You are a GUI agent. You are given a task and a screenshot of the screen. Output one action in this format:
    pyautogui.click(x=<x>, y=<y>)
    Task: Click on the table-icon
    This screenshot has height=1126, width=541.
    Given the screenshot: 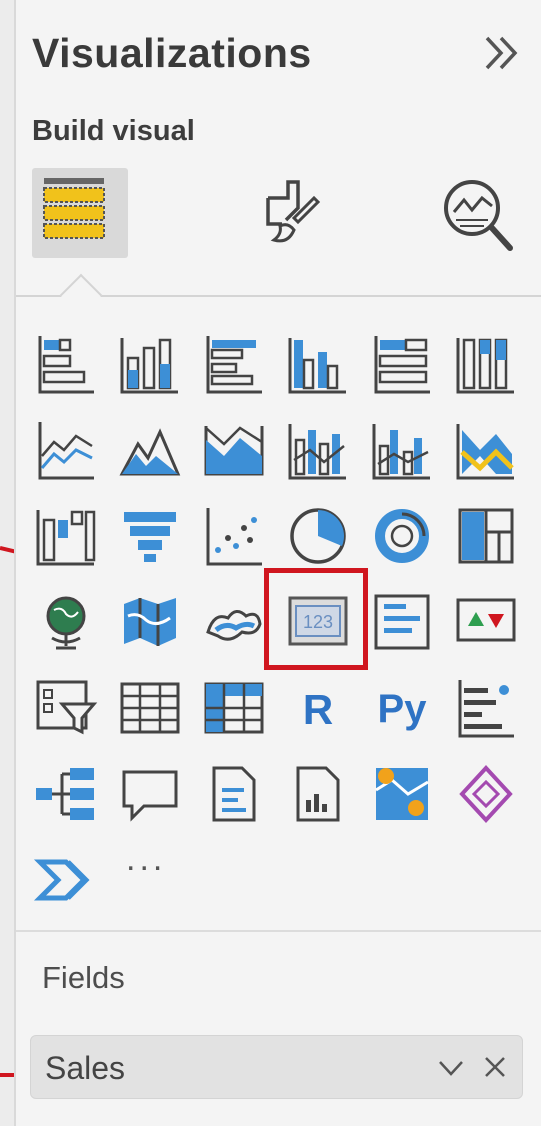 What is the action you would take?
    pyautogui.click(x=150, y=708)
    